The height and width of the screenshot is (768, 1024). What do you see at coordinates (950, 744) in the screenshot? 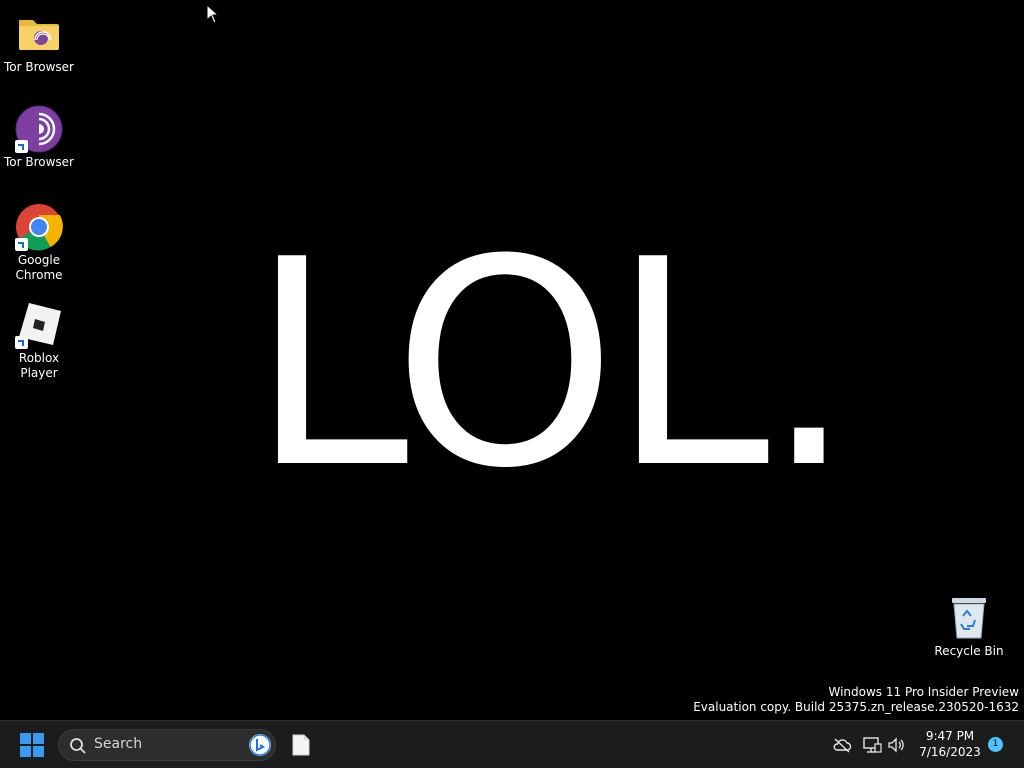
I see `taskbar-clock: 9:47 PM 7/16/2023` at bounding box center [950, 744].